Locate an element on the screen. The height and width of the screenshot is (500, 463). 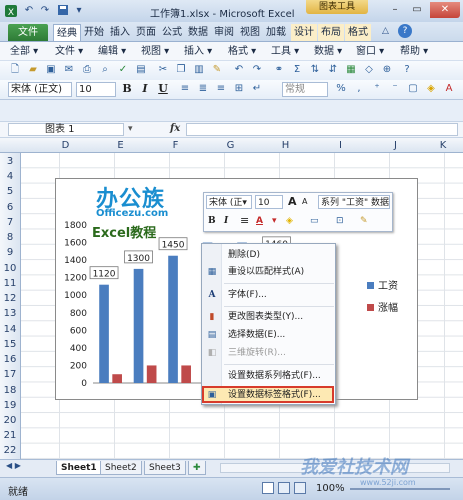
mini-outline-icon: ▭ is located at coordinates (314, 221).